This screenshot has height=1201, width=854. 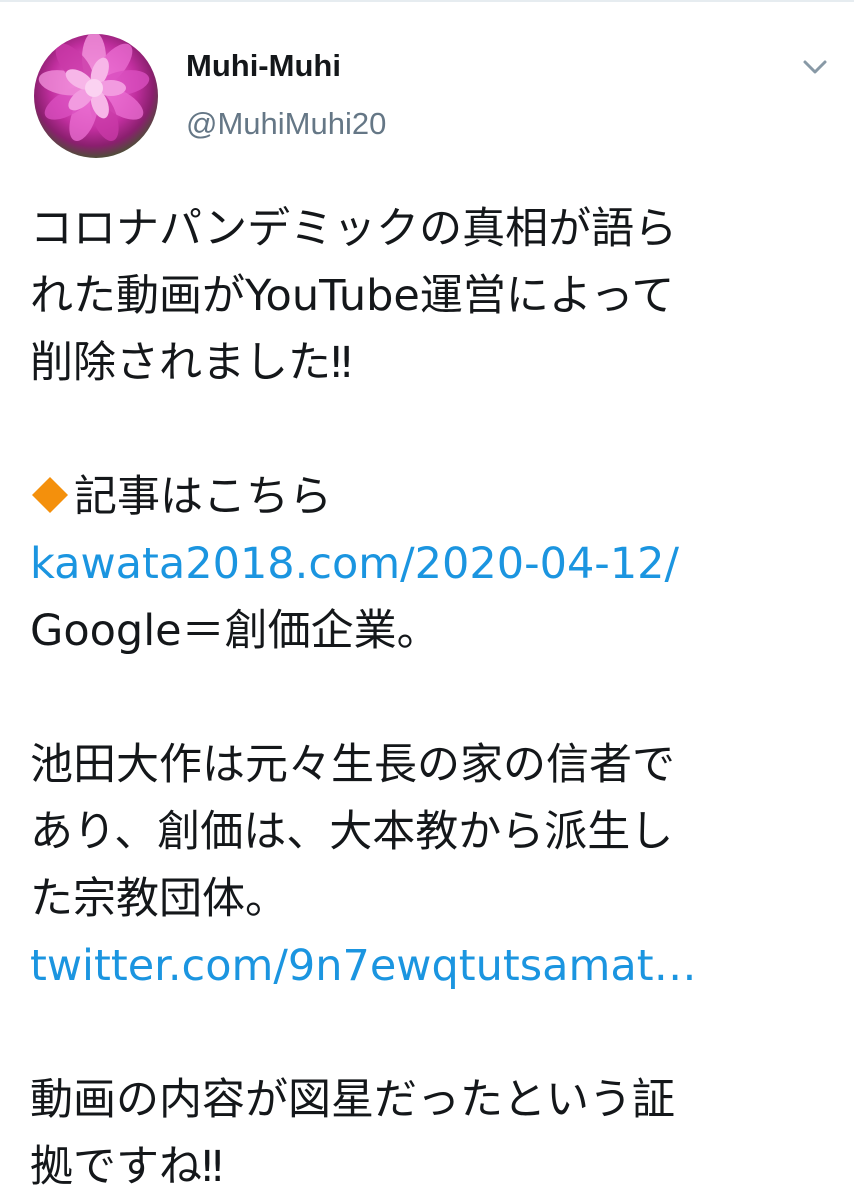 What do you see at coordinates (286, 95) in the screenshot?
I see `user-info: Muhi-Muhi @MuhiMuhi20` at bounding box center [286, 95].